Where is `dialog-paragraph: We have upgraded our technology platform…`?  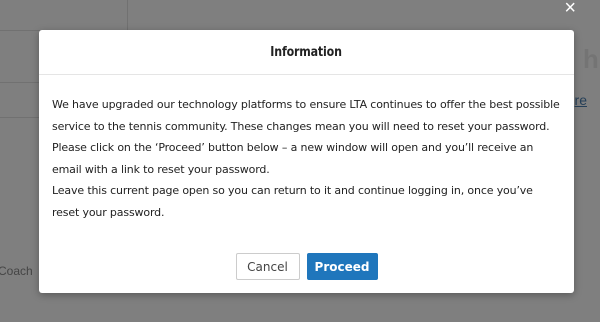
dialog-paragraph: We have upgraded our technology platform… is located at coordinates (306, 115).